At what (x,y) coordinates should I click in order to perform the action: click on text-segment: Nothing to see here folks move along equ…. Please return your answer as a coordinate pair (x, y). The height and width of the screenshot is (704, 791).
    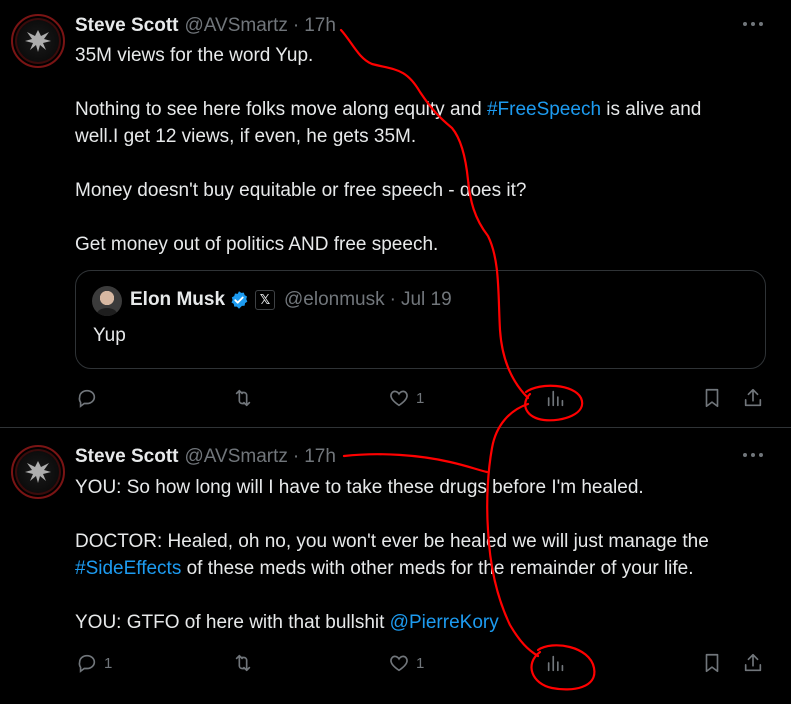
    Looking at the image, I should click on (281, 109).